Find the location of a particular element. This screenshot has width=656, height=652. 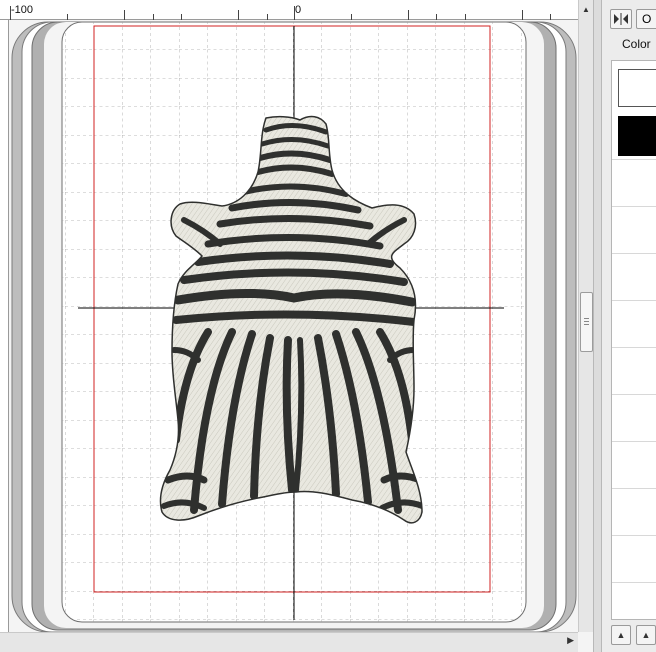

move-top-icon: ▲ is located at coordinates (646, 635).